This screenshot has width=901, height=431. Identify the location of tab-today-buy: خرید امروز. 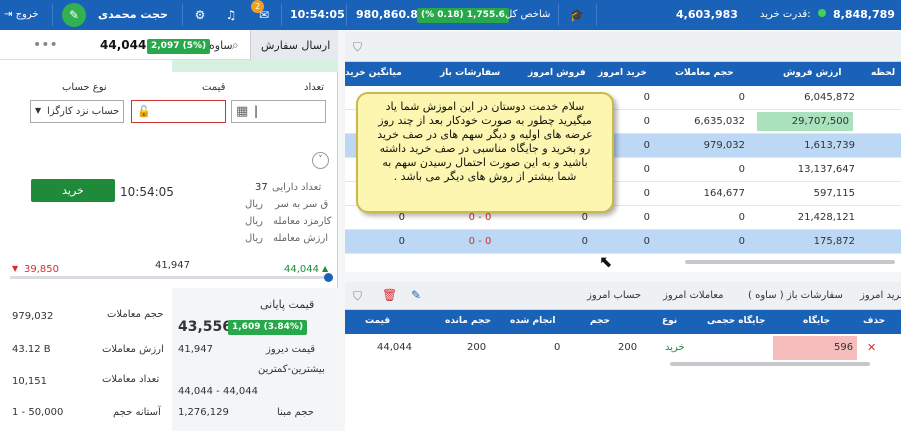
(880, 295).